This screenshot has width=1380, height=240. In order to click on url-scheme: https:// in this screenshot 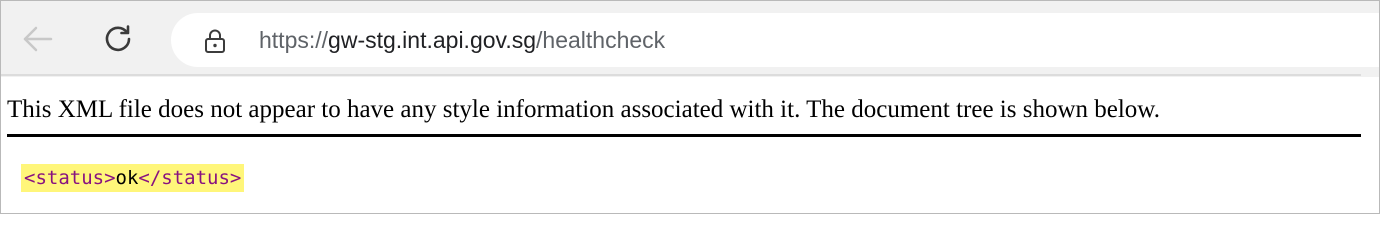, I will do `click(294, 40)`.